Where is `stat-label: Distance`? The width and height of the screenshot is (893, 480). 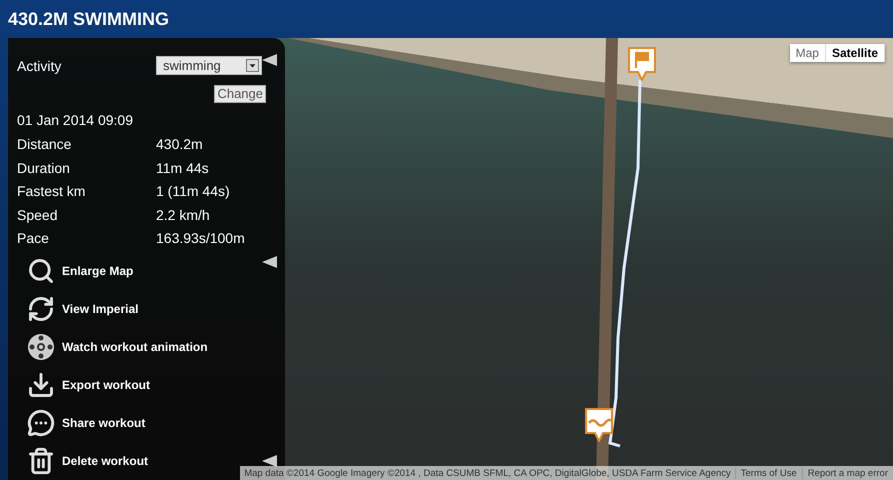 stat-label: Distance is located at coordinates (44, 144).